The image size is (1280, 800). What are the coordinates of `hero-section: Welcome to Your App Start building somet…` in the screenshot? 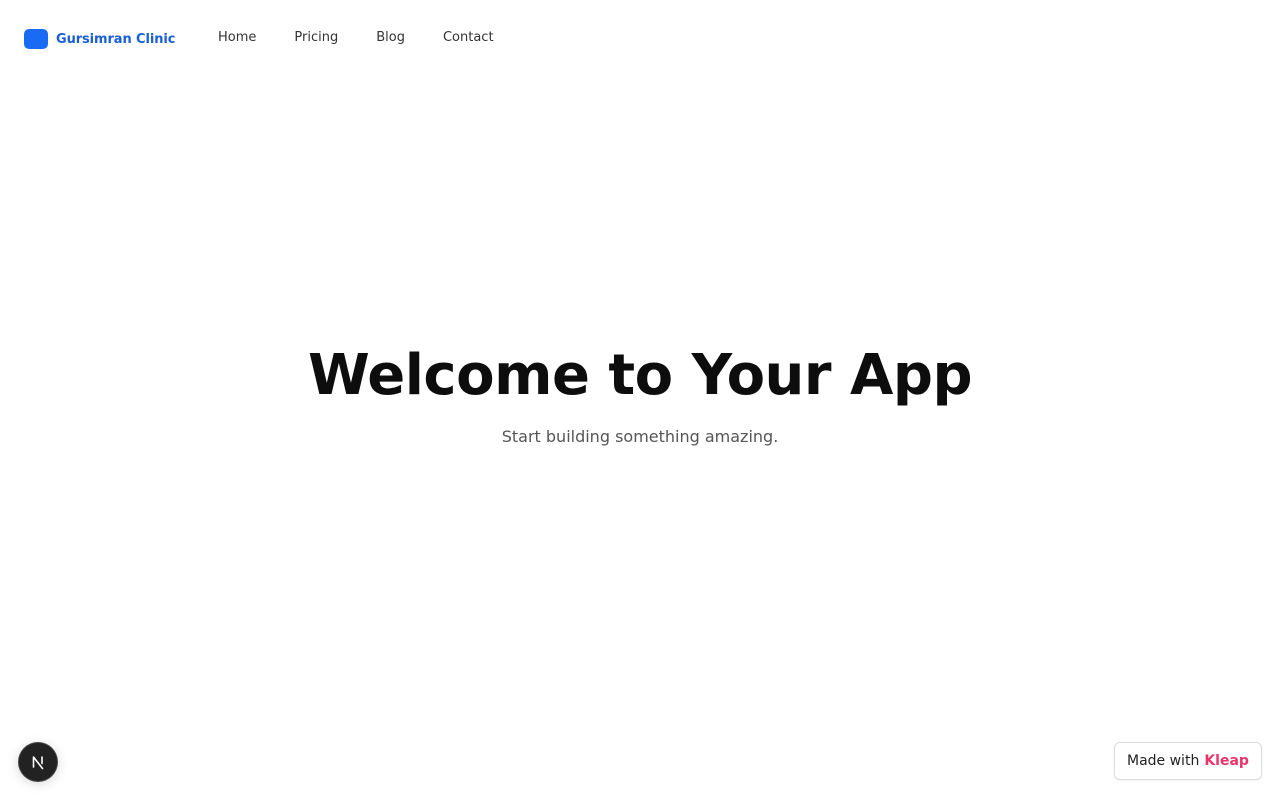 It's located at (640, 394).